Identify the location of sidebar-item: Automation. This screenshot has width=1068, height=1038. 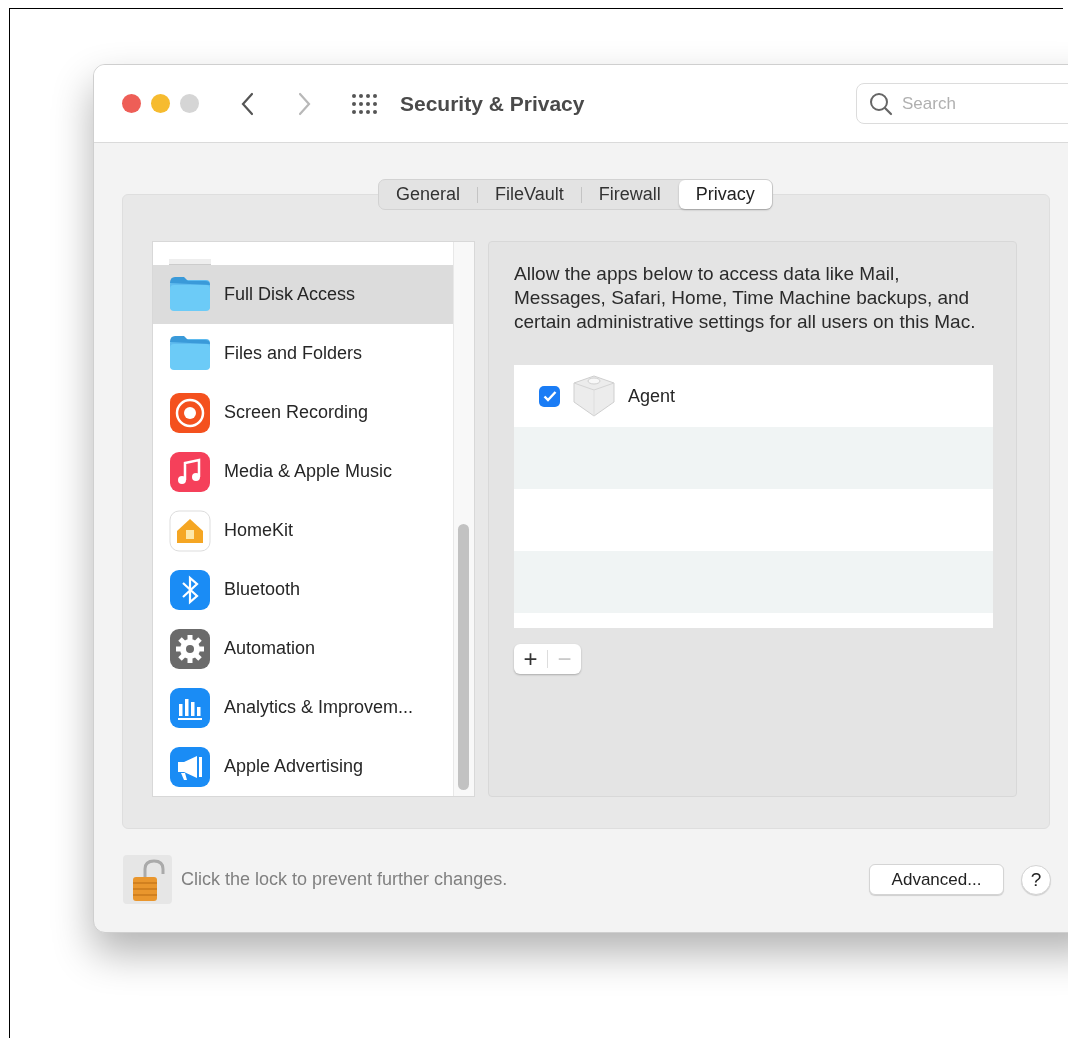
(303, 648).